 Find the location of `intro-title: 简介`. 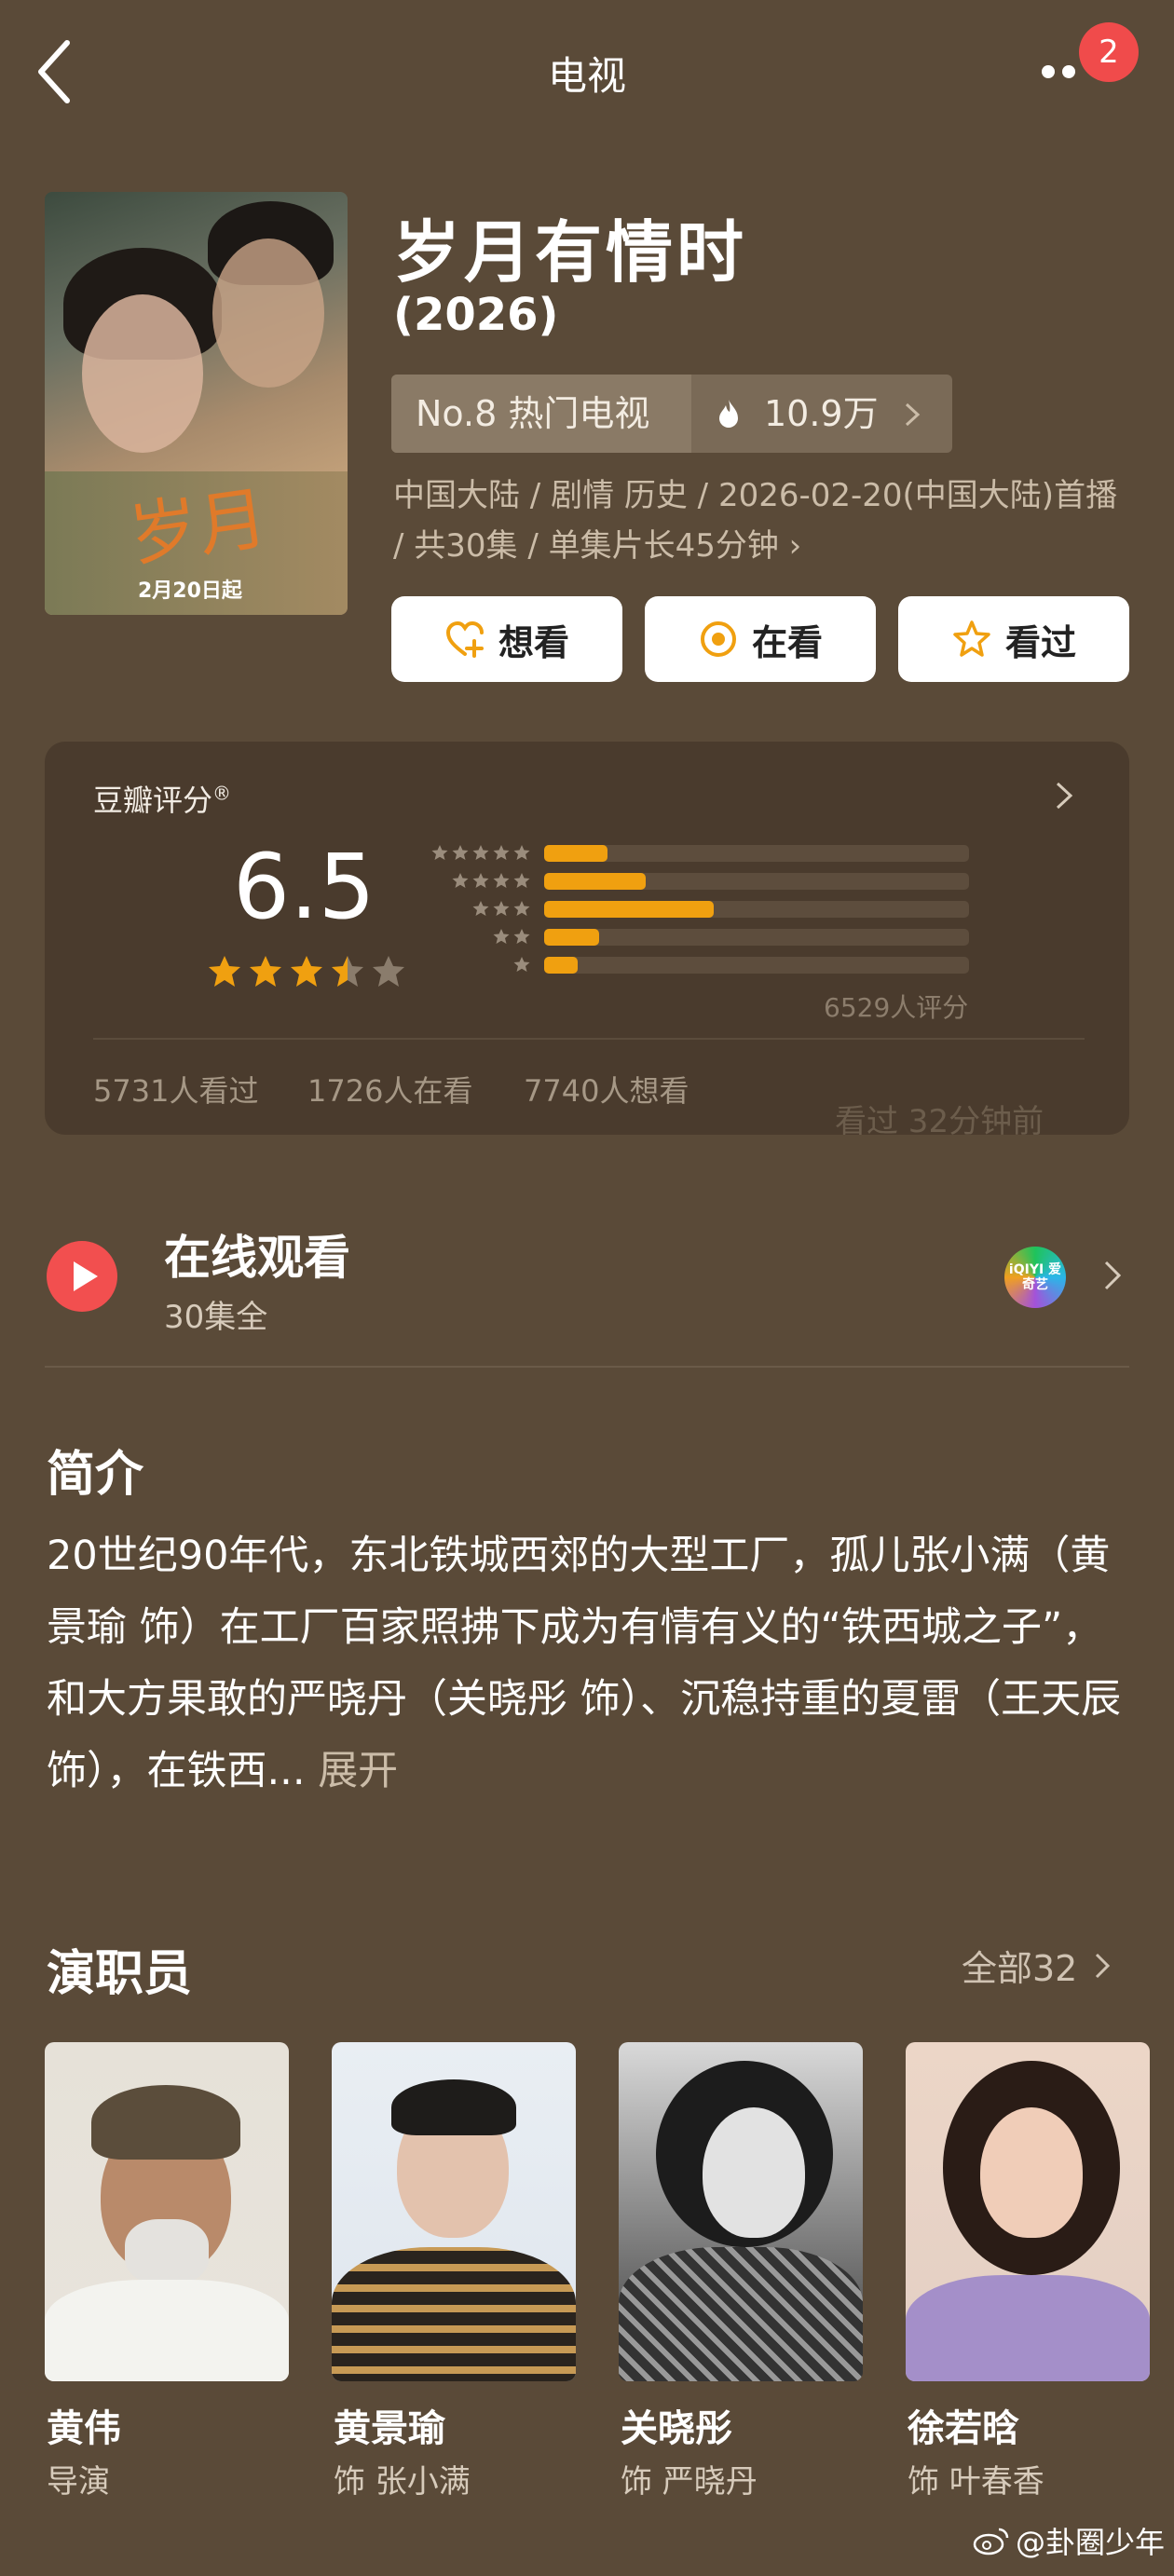

intro-title: 简介 is located at coordinates (95, 1475).